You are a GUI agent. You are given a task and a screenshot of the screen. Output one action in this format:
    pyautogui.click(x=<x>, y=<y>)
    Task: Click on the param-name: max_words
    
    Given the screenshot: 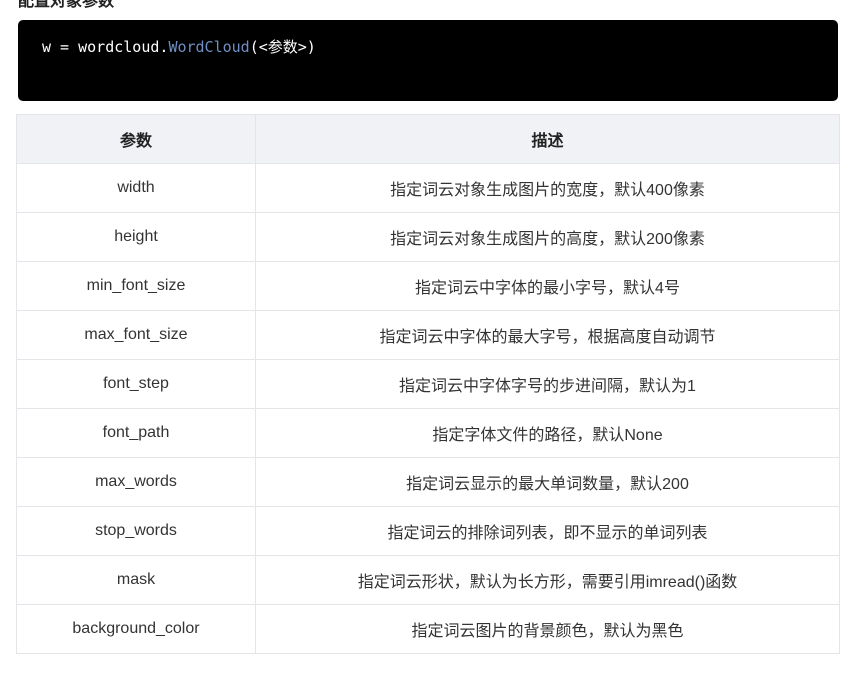 What is the action you would take?
    pyautogui.click(x=136, y=482)
    